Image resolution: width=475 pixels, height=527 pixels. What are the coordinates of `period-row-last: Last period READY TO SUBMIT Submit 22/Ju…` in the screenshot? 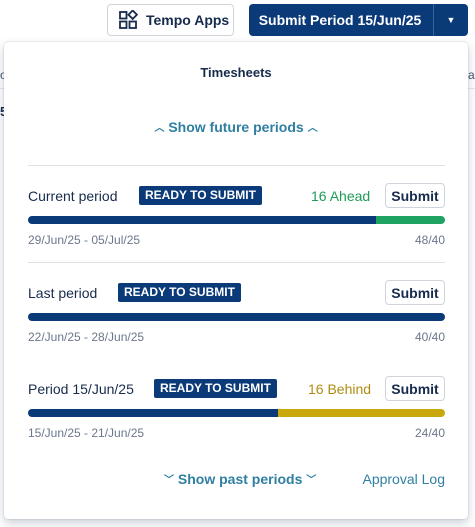 It's located at (236, 319).